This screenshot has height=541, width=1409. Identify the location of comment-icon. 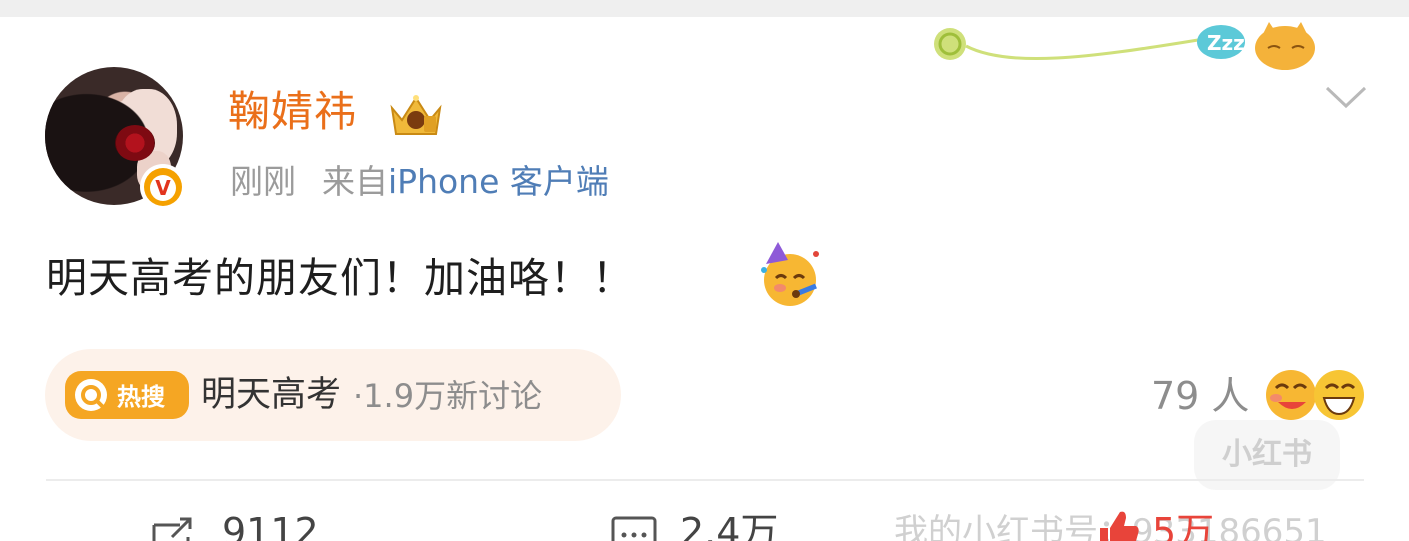
(634, 528).